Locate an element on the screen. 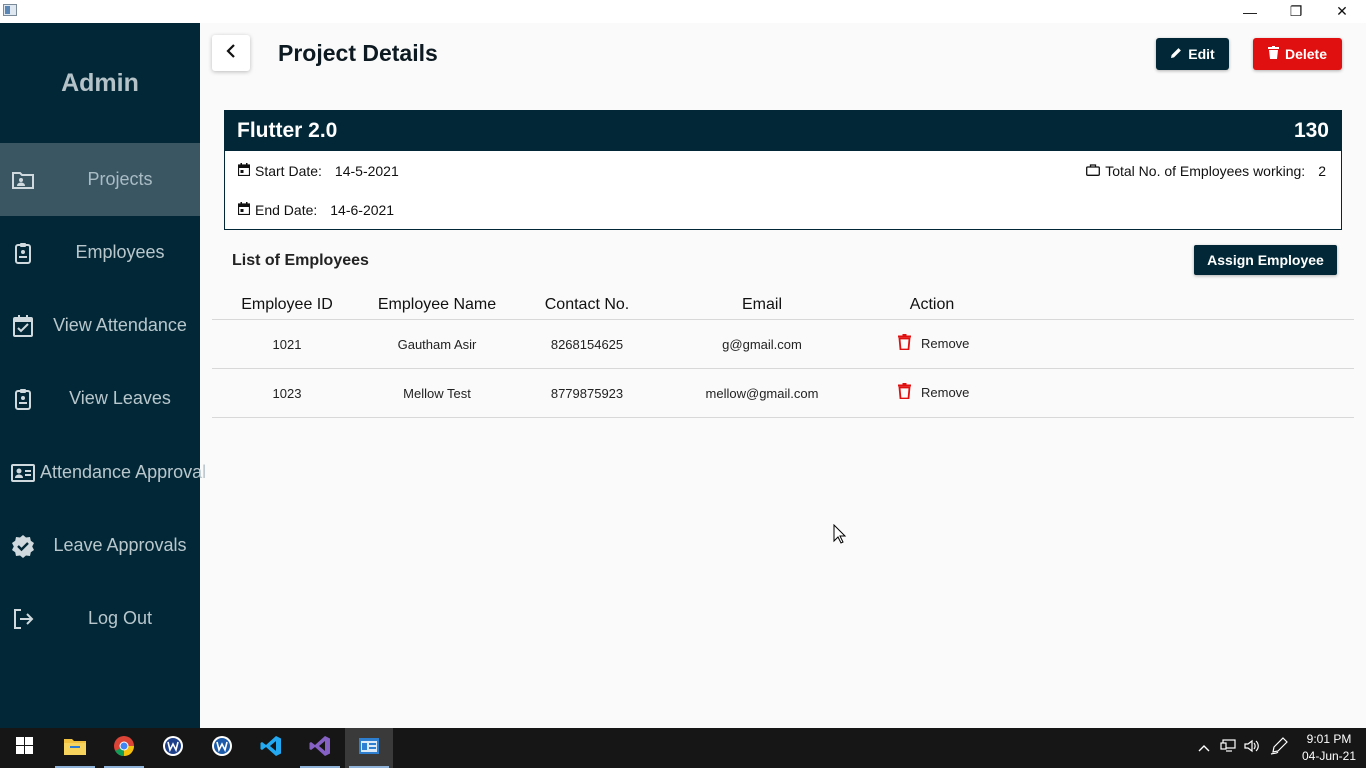 This screenshot has height=768, width=1366. assign-employee-button: Assign Employee is located at coordinates (1265, 260).